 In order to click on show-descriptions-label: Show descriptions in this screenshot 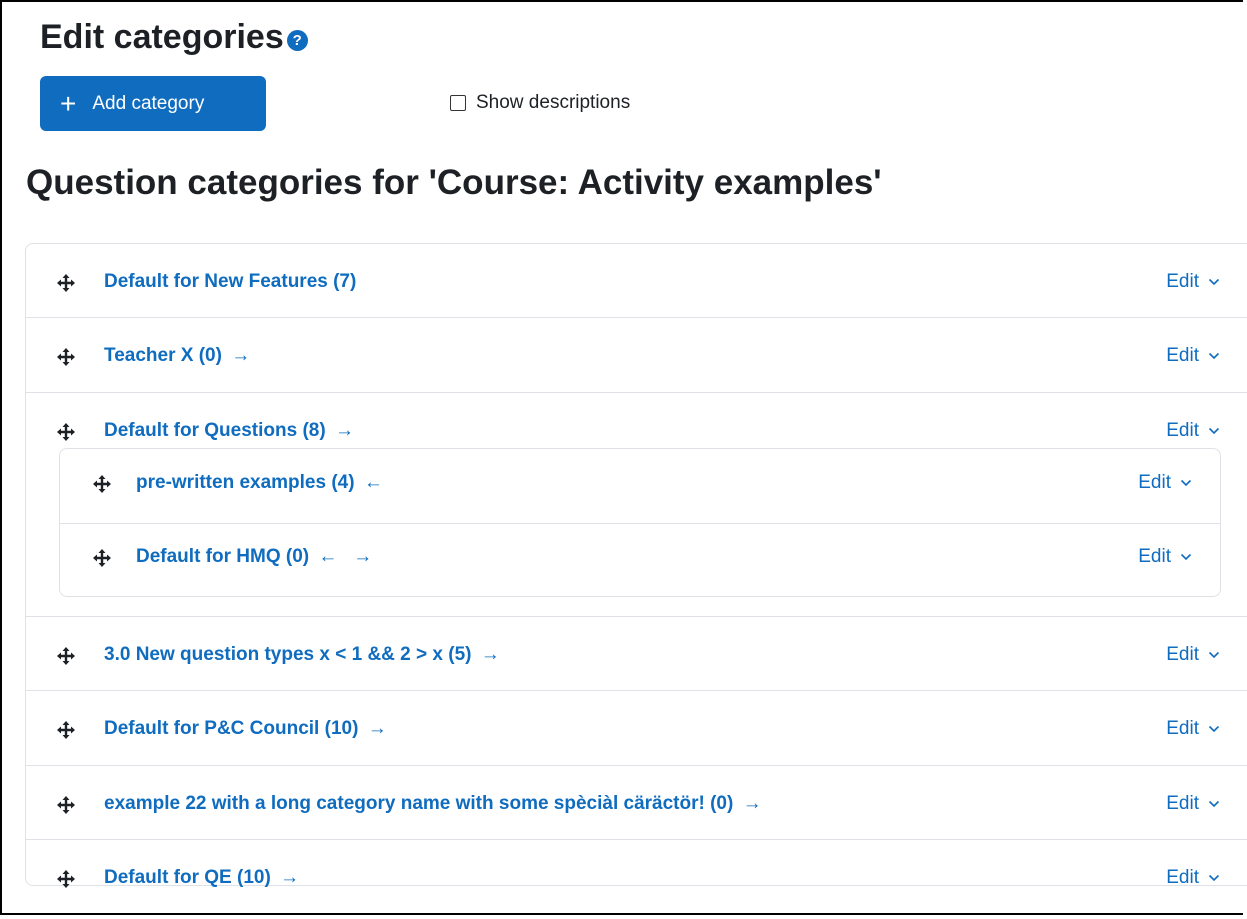, I will do `click(553, 102)`.